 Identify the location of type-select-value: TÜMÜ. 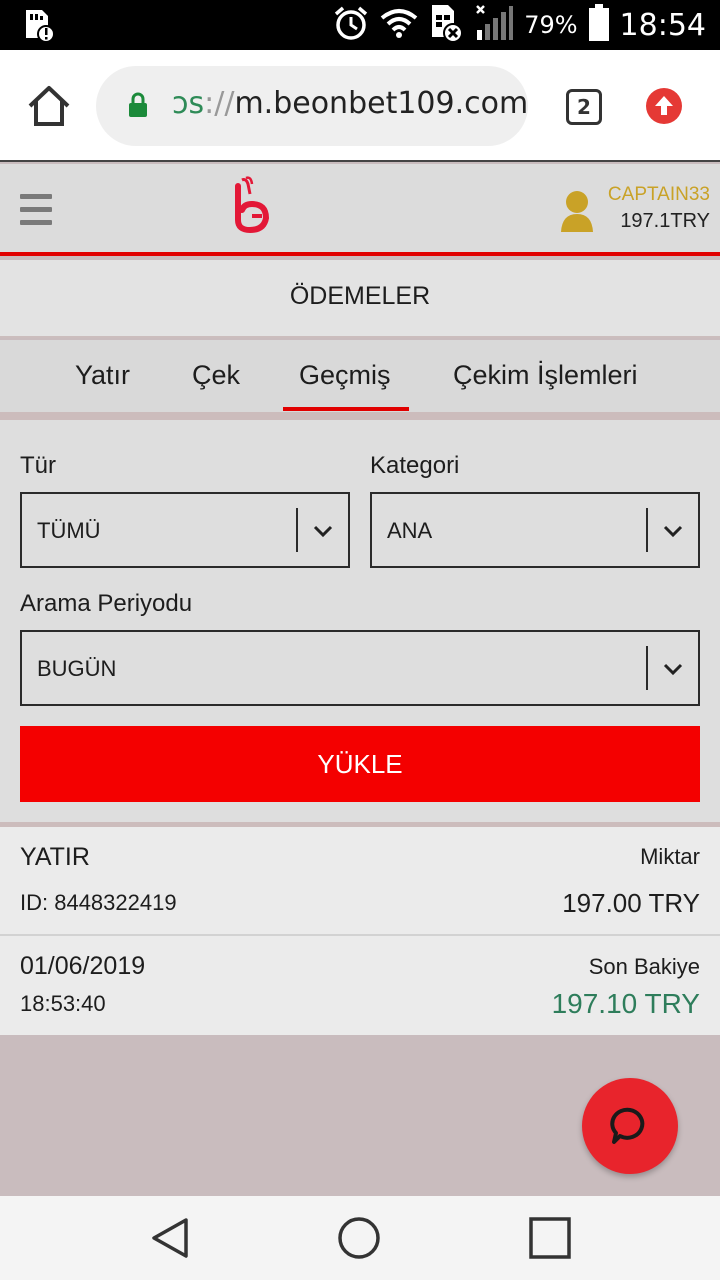
(69, 530).